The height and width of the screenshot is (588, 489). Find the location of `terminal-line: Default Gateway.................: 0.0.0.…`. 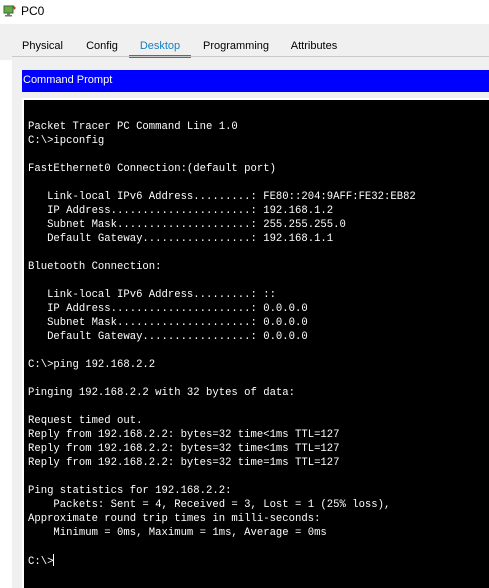

terminal-line: Default Gateway.................: 0.0.0.… is located at coordinates (222, 337).